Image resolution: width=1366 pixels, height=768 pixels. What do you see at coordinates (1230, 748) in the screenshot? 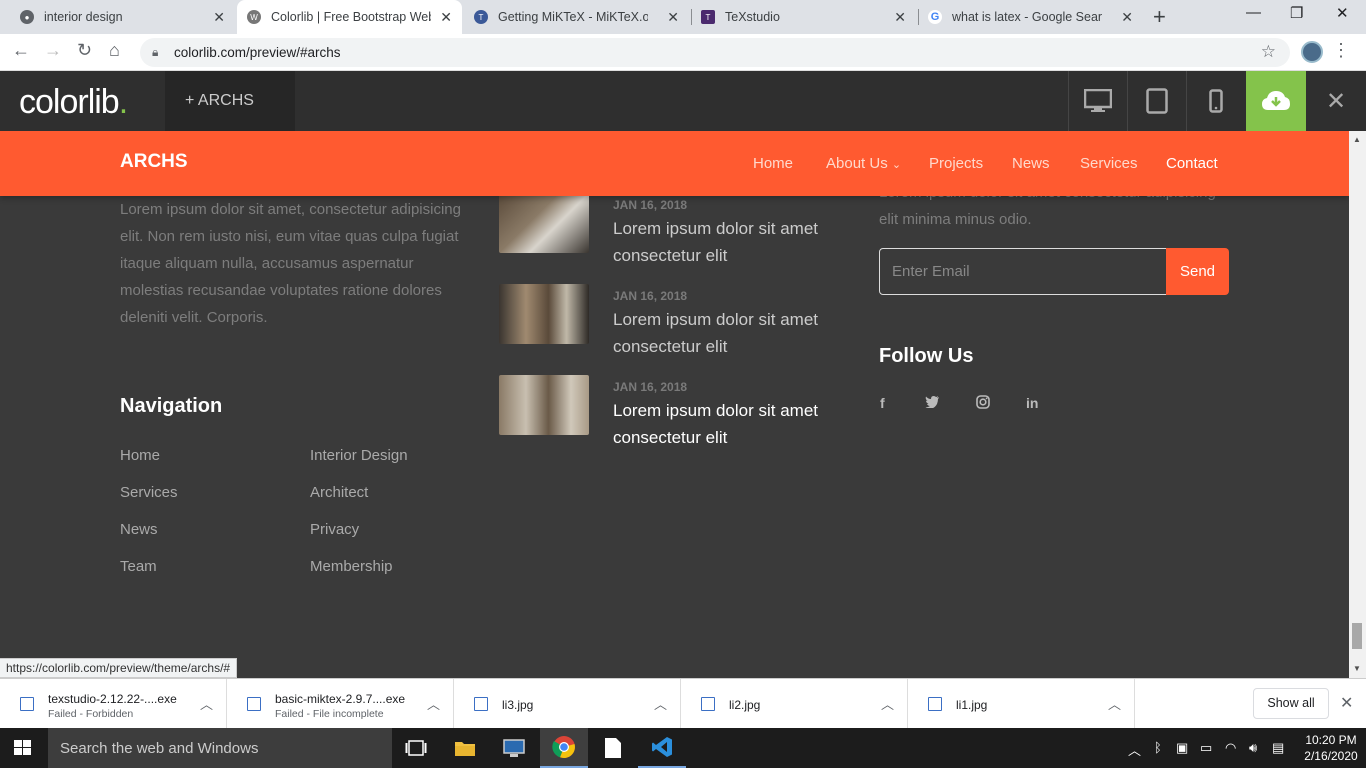
I see `wifi-icon: ◠` at bounding box center [1230, 748].